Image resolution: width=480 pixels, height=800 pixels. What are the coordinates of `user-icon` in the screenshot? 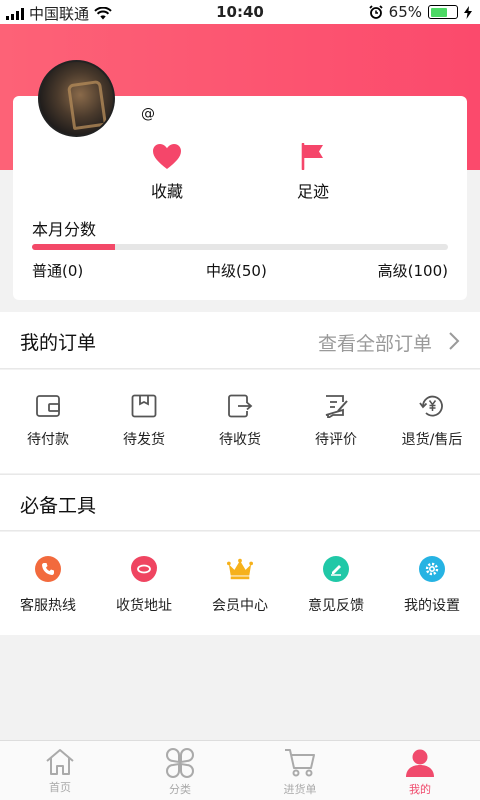 It's located at (420, 763).